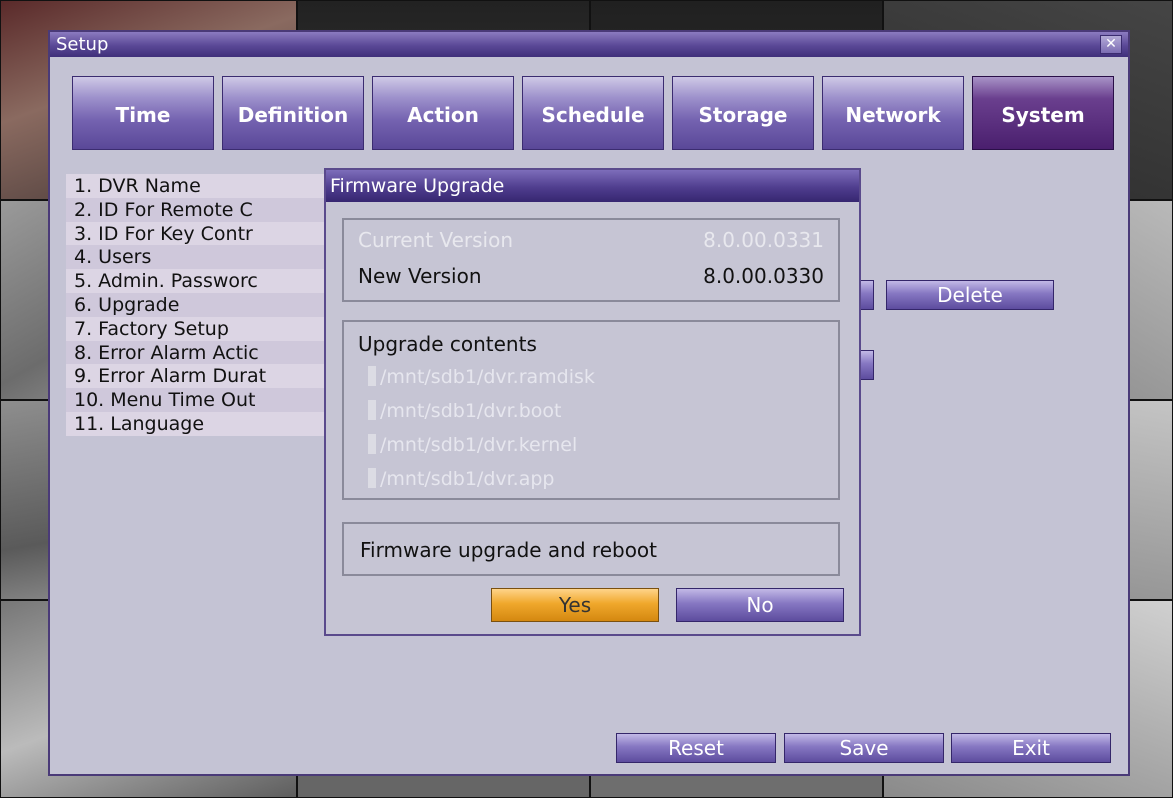 This screenshot has width=1173, height=798. Describe the element at coordinates (447, 344) in the screenshot. I see `upgrade-contents-title: Upgrade contents` at that location.